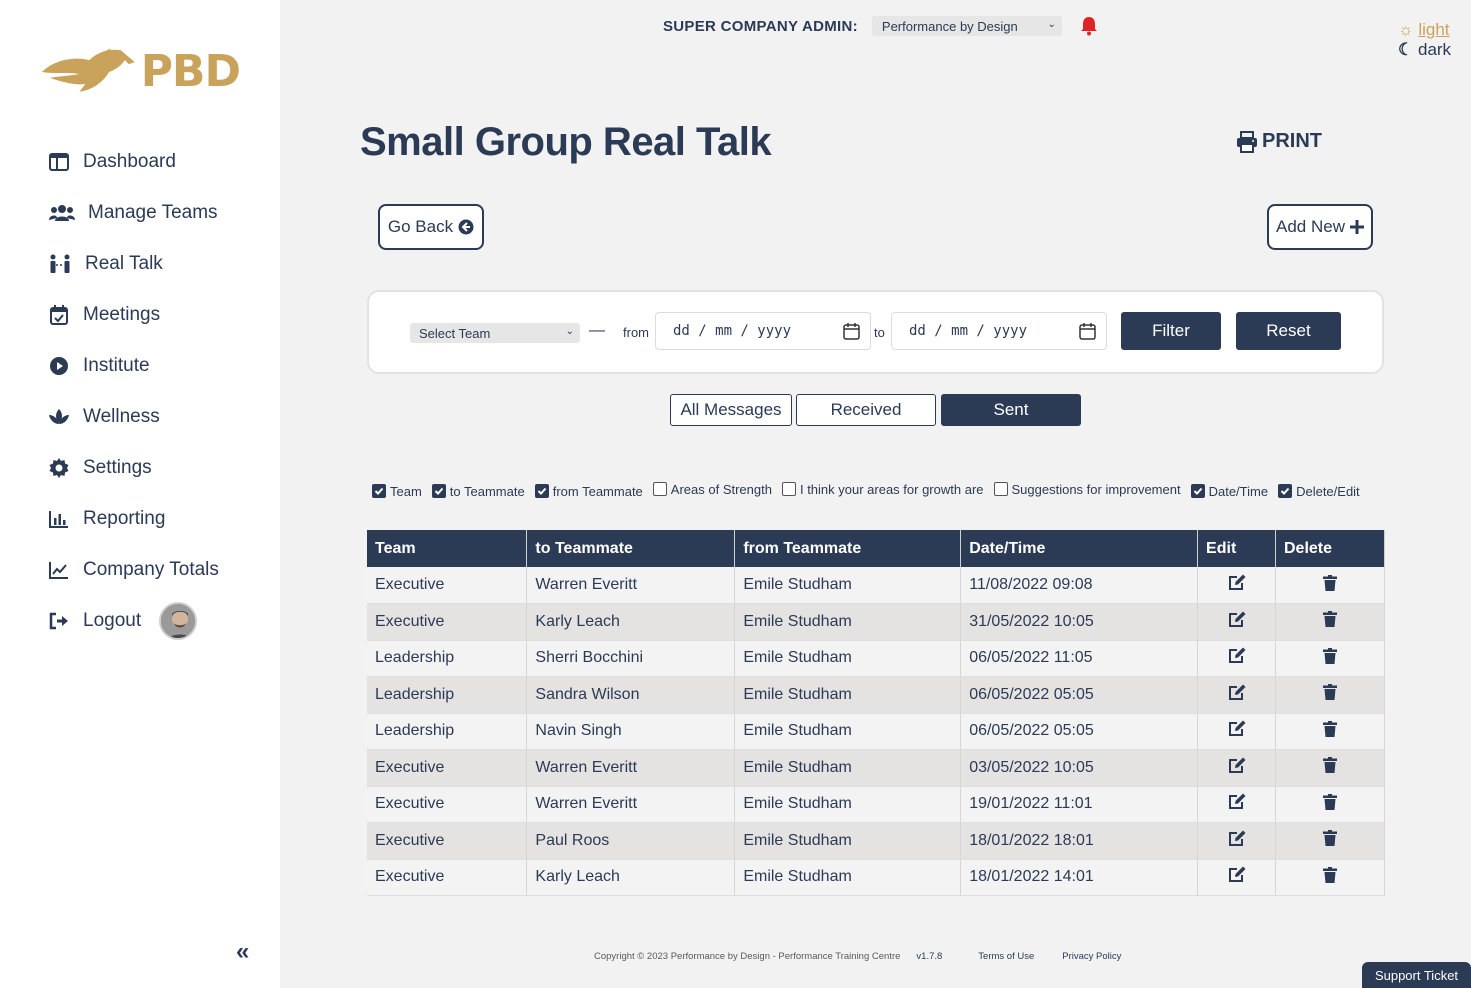  What do you see at coordinates (1424, 30) in the screenshot?
I see `theme-light-option: ☼ light` at bounding box center [1424, 30].